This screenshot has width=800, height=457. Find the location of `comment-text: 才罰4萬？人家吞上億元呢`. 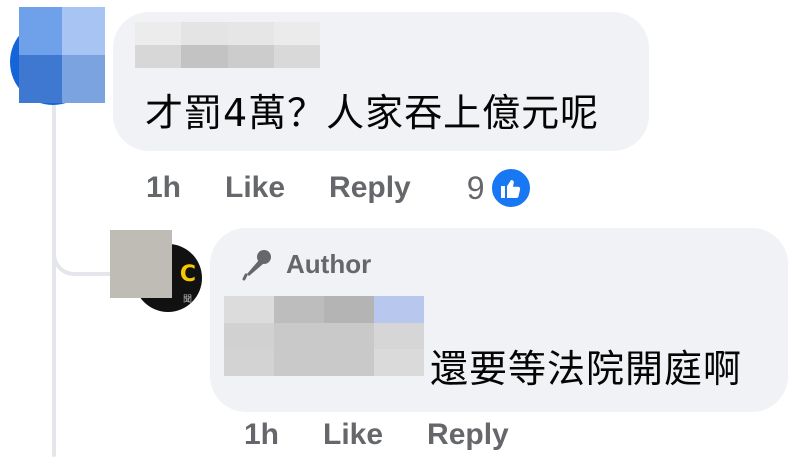

comment-text: 才罰4萬？人家吞上億元呢 is located at coordinates (372, 113).